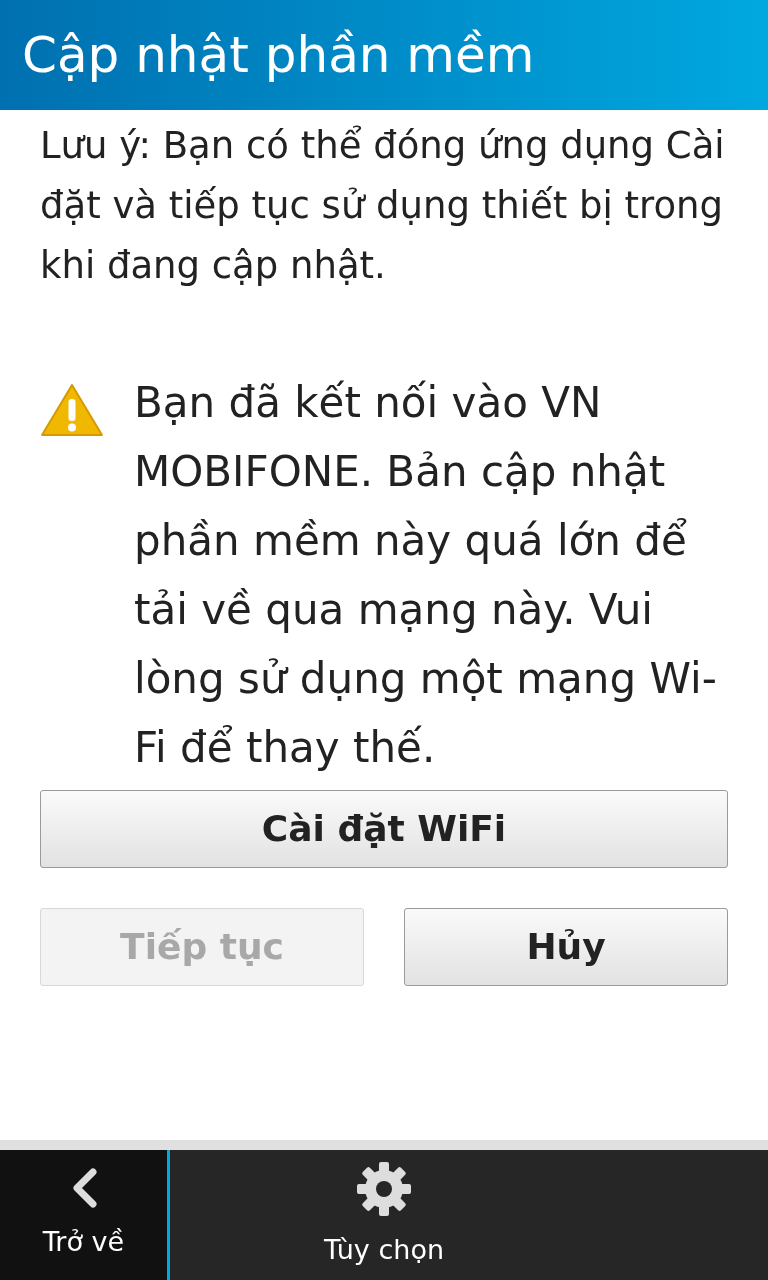  What do you see at coordinates (383, 206) in the screenshot?
I see `note-text: Lưu ý: Bạn có thể đóng ứng dụng Cài đặt và tiếp tục sử dụng thiết bị trong khi đang cập nhật.` at bounding box center [383, 206].